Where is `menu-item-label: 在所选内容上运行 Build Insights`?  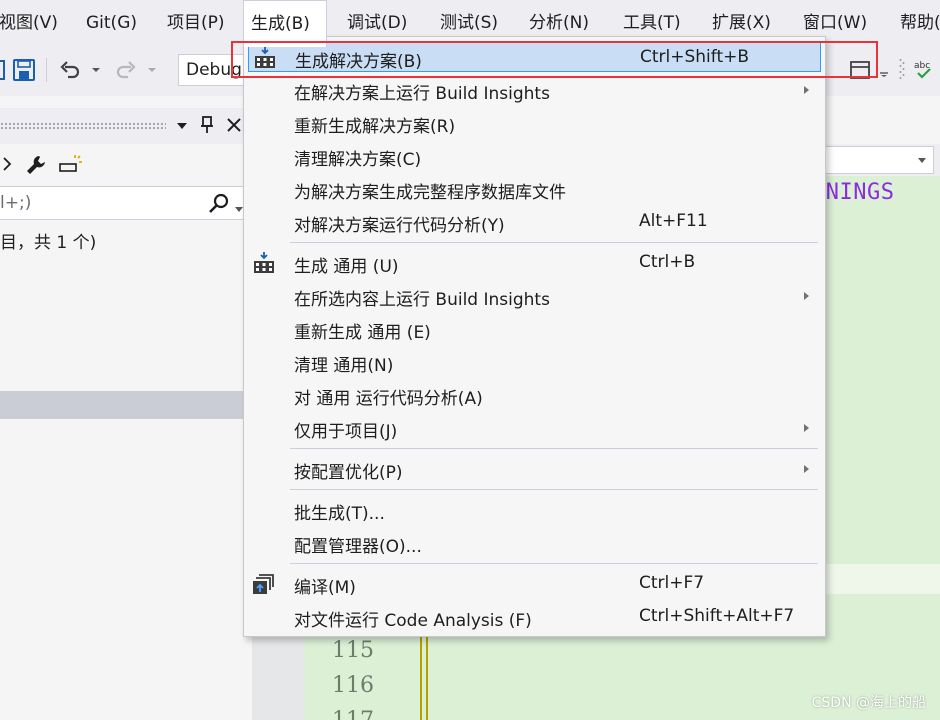 menu-item-label: 在所选内容上运行 Build Insights is located at coordinates (422, 300).